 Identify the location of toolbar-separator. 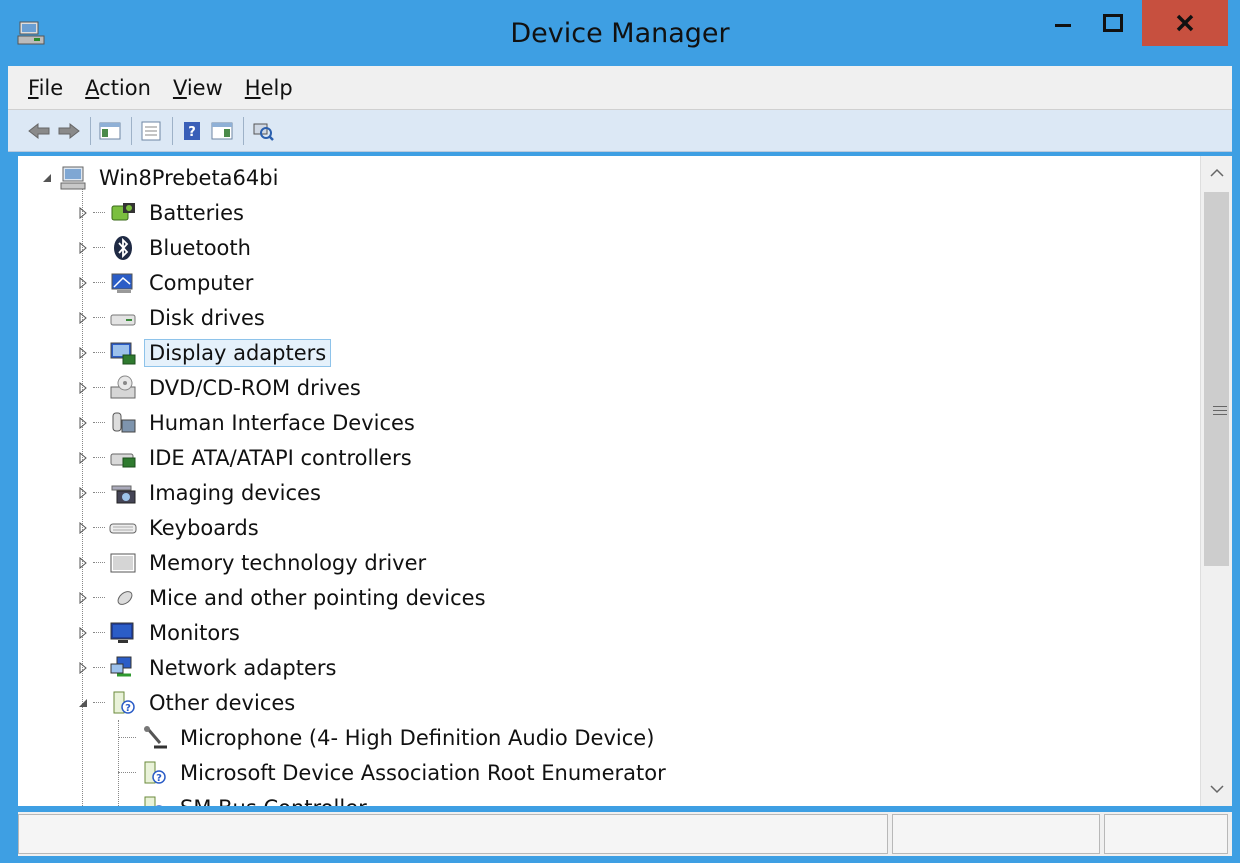
(90, 130).